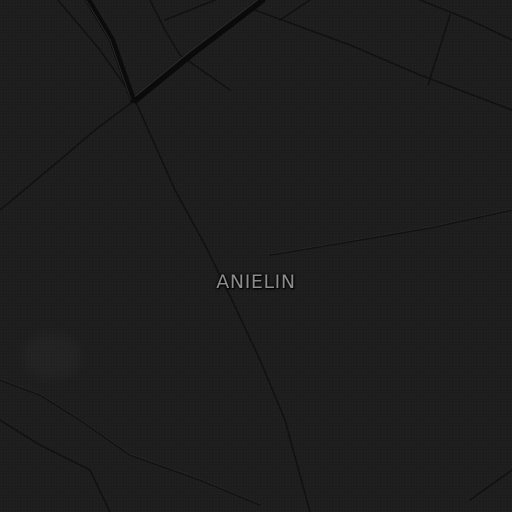 This screenshot has width=512, height=512. Describe the element at coordinates (439, 50) in the screenshot. I see `road-right-branch` at that location.